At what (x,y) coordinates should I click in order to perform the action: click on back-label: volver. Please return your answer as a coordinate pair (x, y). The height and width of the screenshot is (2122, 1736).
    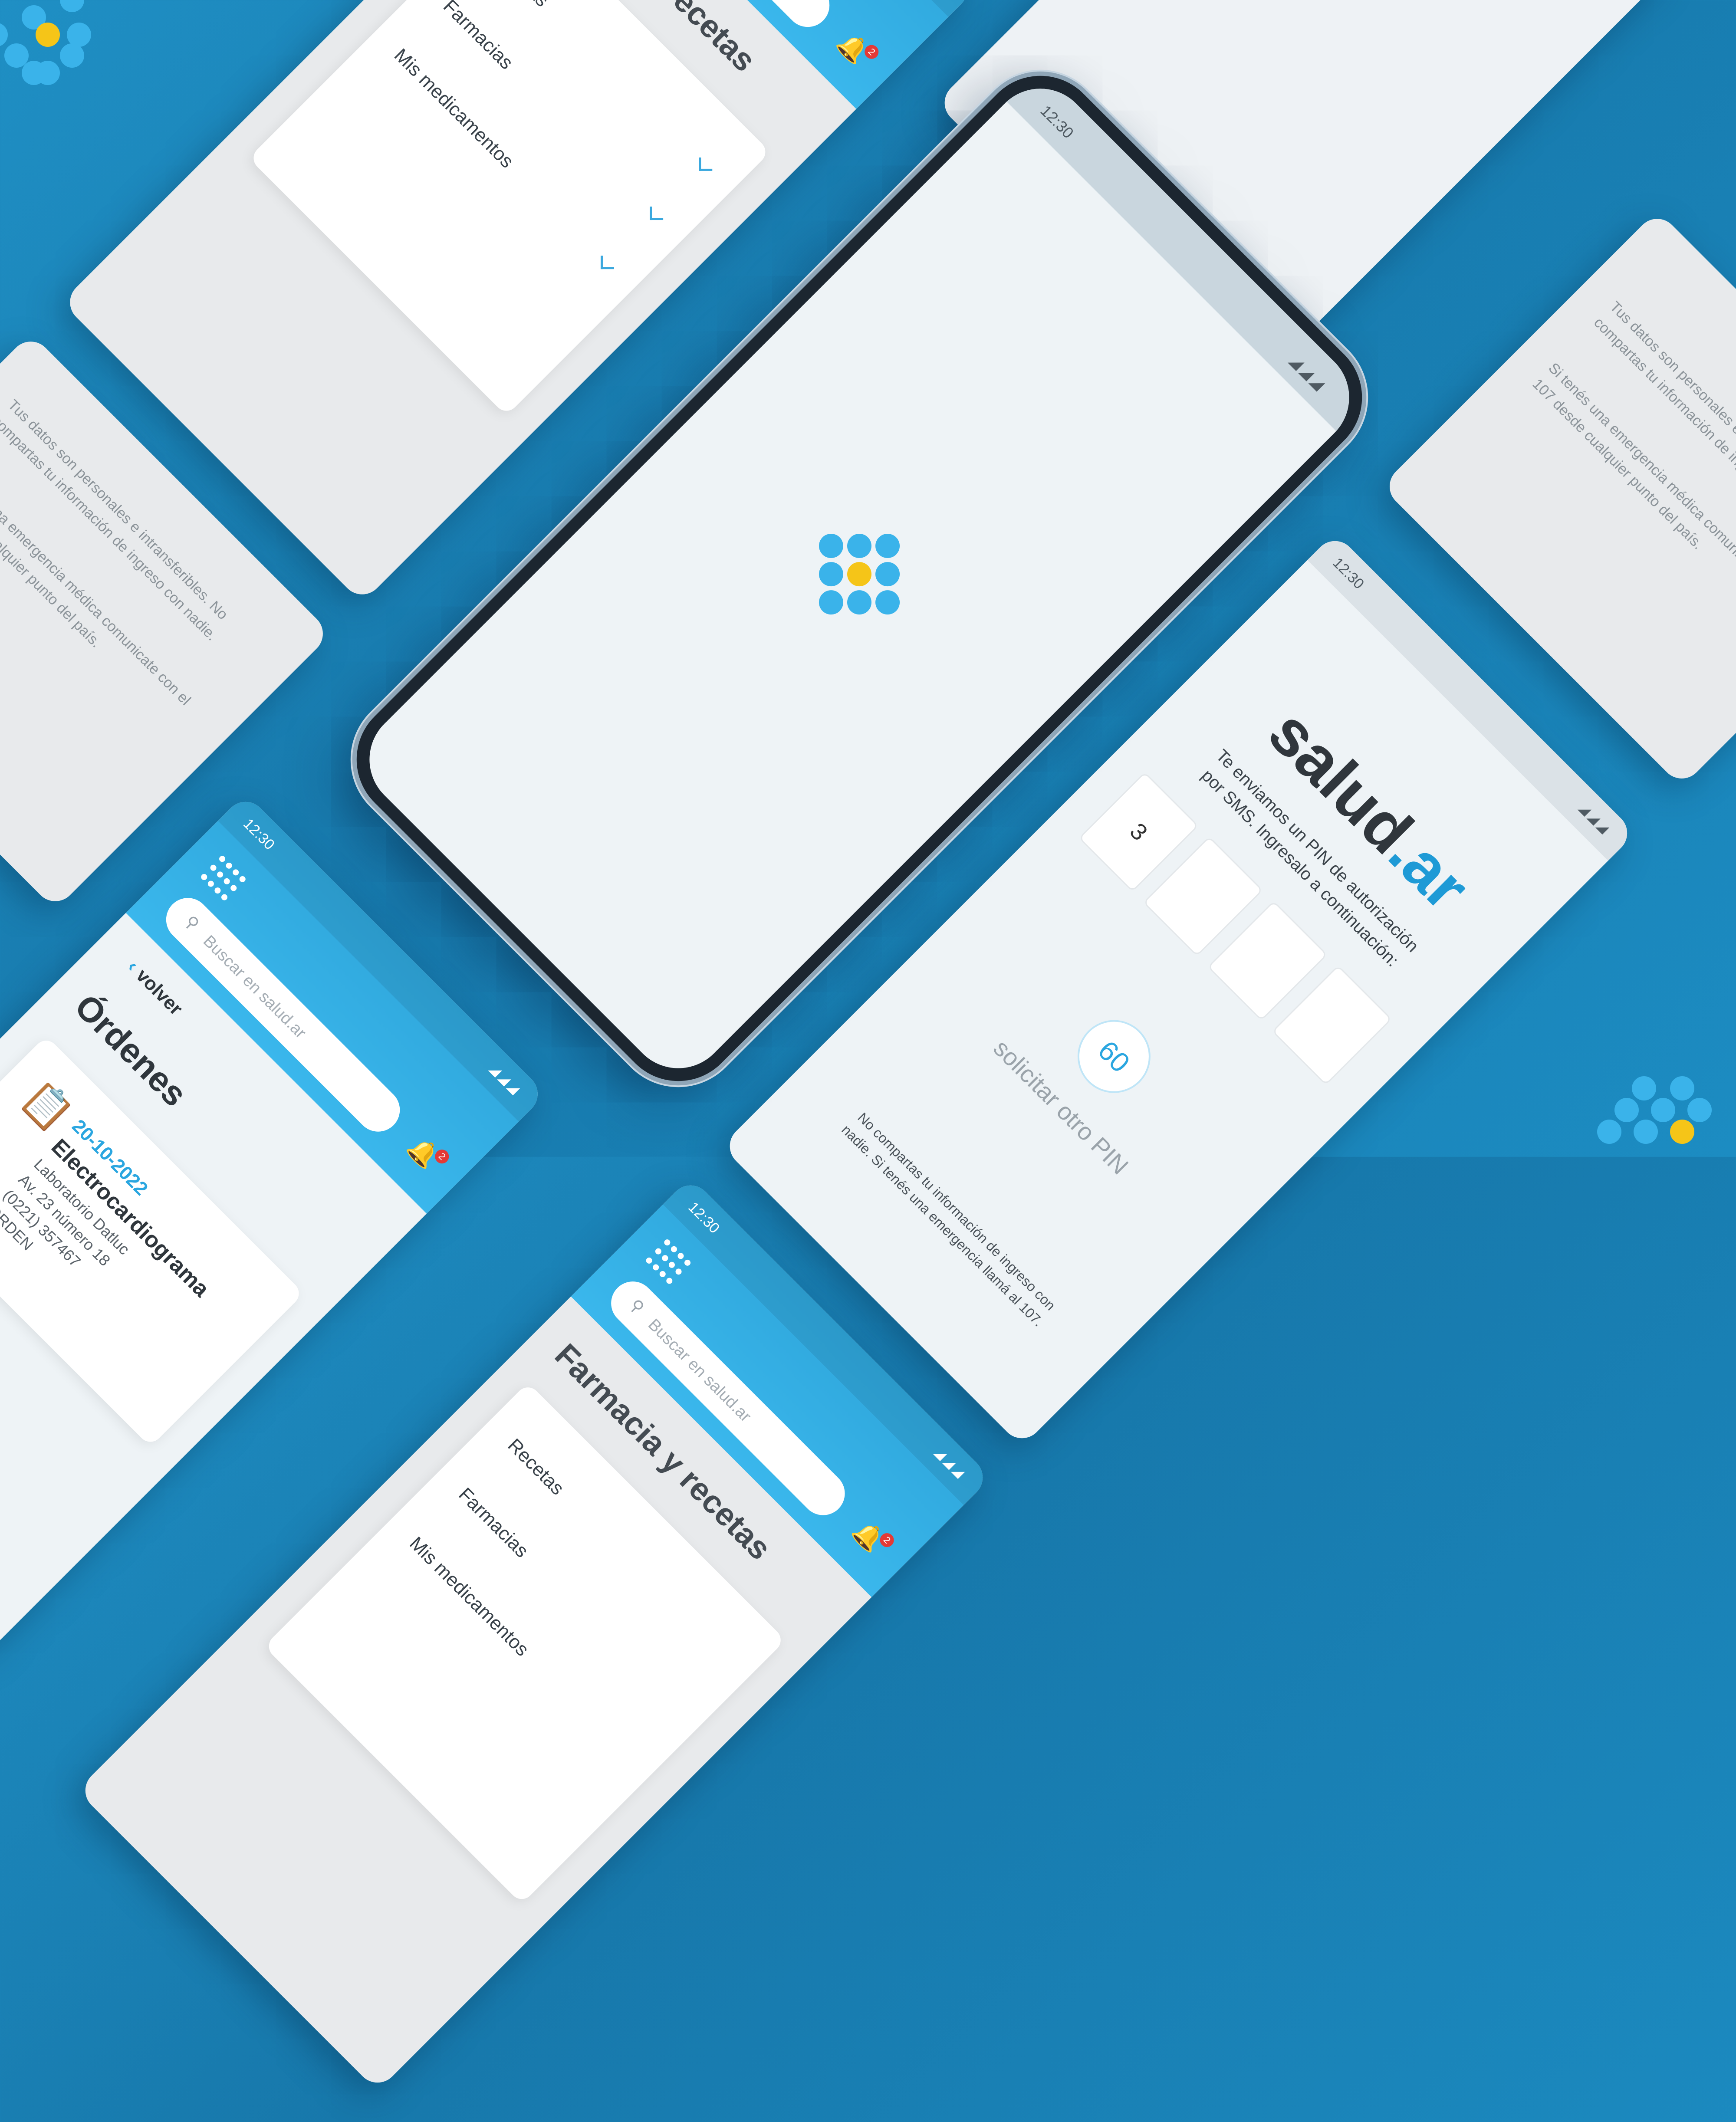
    Looking at the image, I should click on (159, 992).